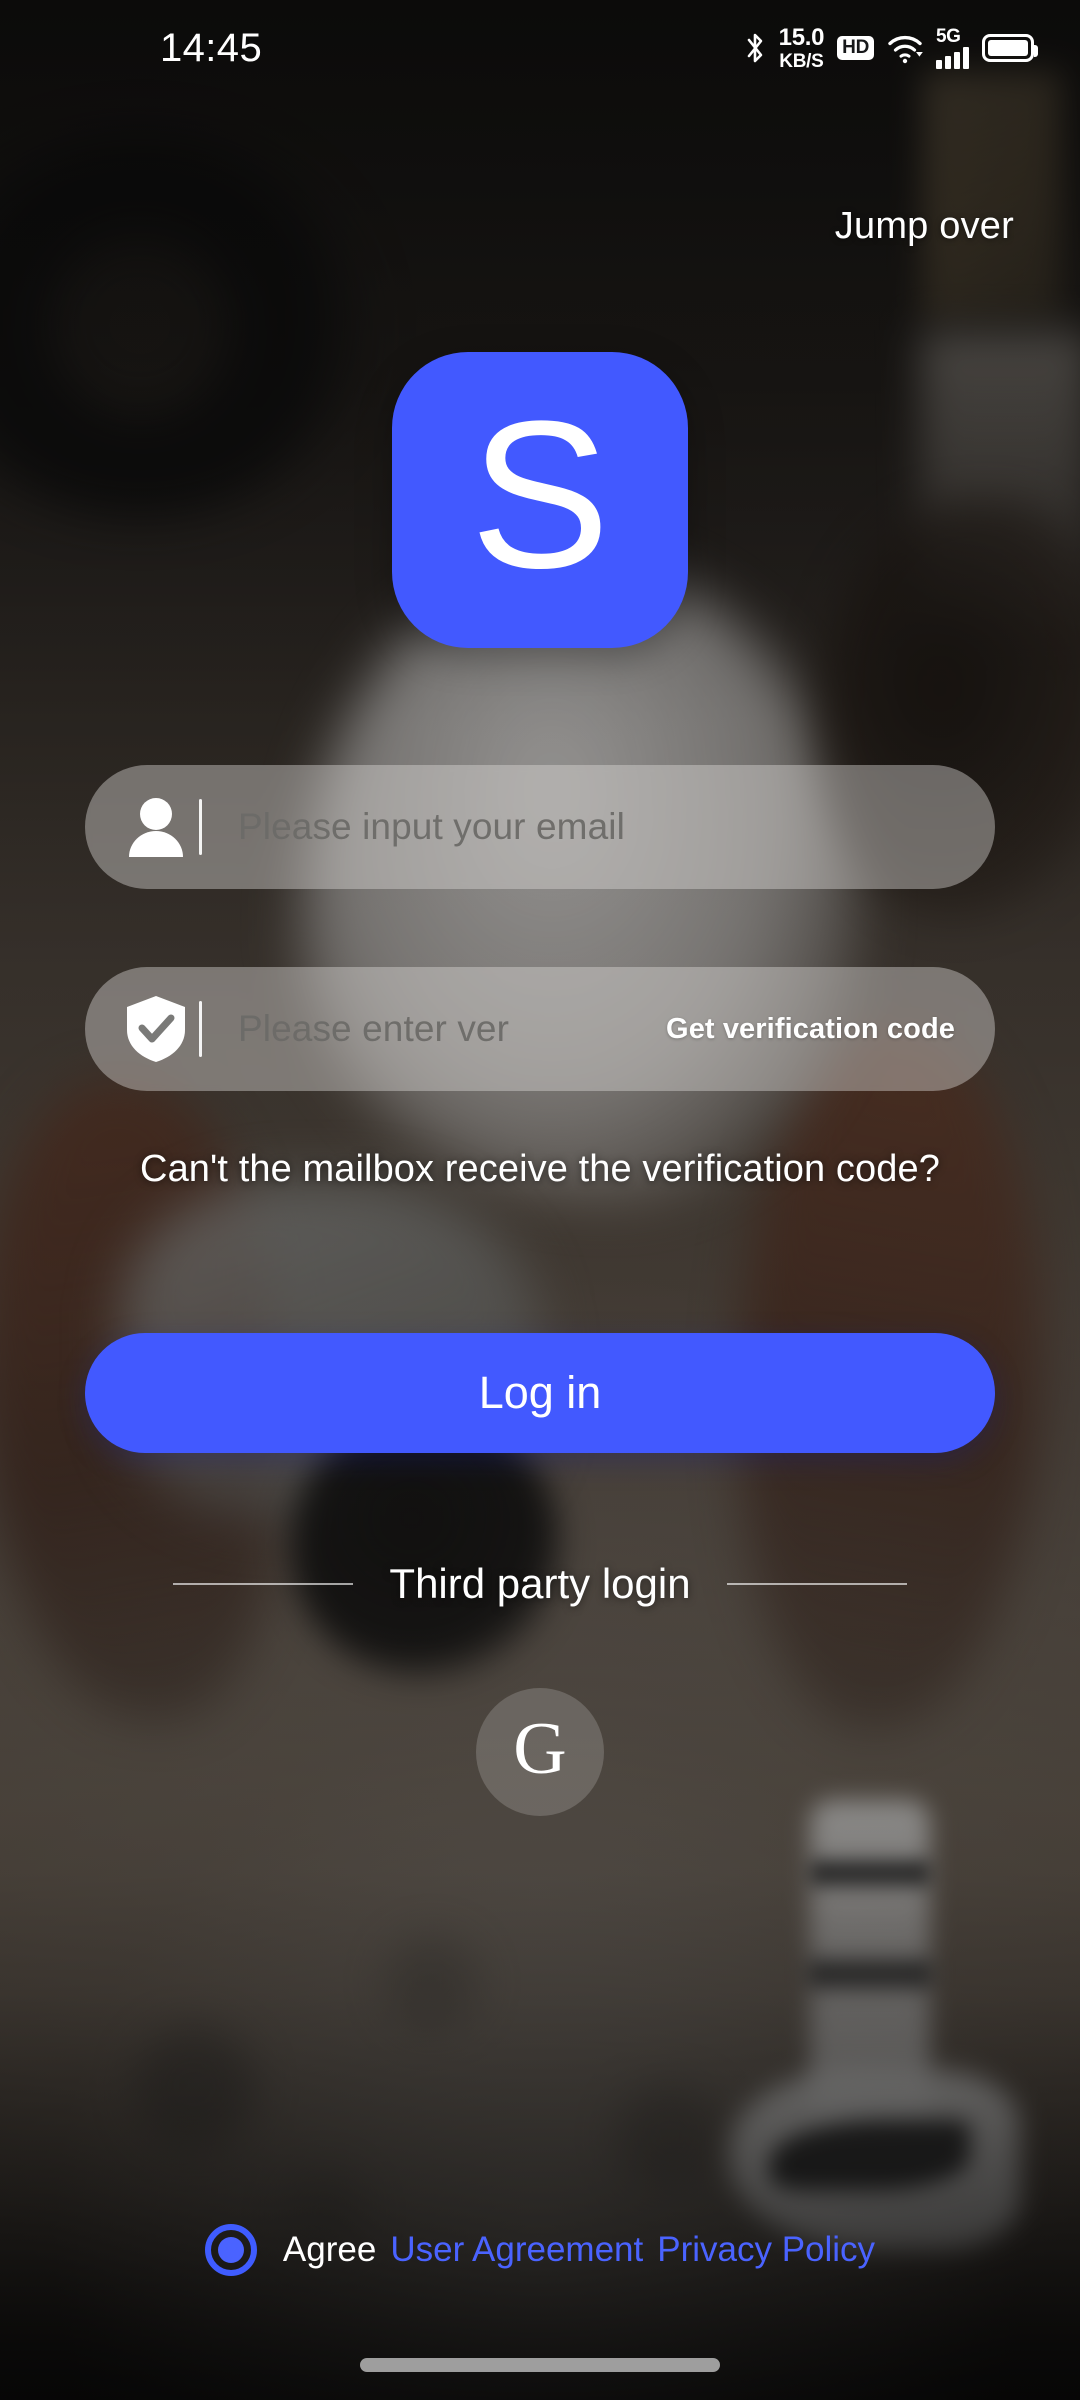 Image resolution: width=1080 pixels, height=2400 pixels. I want to click on network-speed: 15.0 KB/S, so click(801, 47).